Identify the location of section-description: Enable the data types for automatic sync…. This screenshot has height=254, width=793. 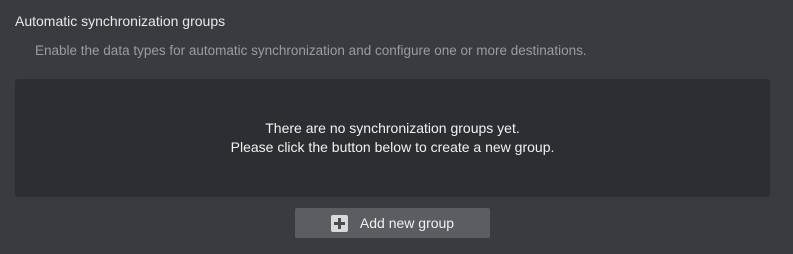
(311, 50).